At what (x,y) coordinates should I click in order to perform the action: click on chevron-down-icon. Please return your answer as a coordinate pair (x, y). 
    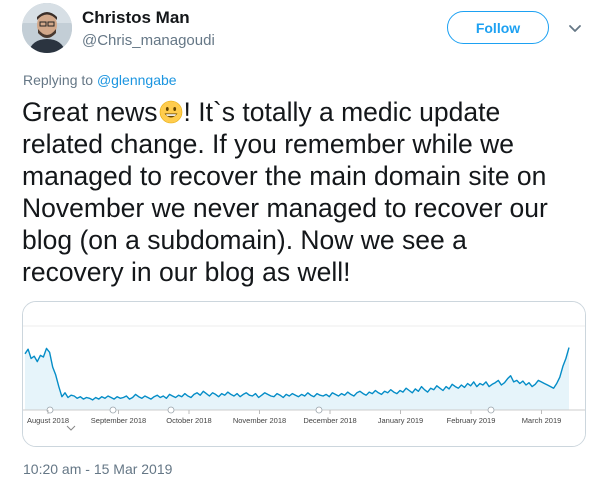
    Looking at the image, I should click on (575, 28).